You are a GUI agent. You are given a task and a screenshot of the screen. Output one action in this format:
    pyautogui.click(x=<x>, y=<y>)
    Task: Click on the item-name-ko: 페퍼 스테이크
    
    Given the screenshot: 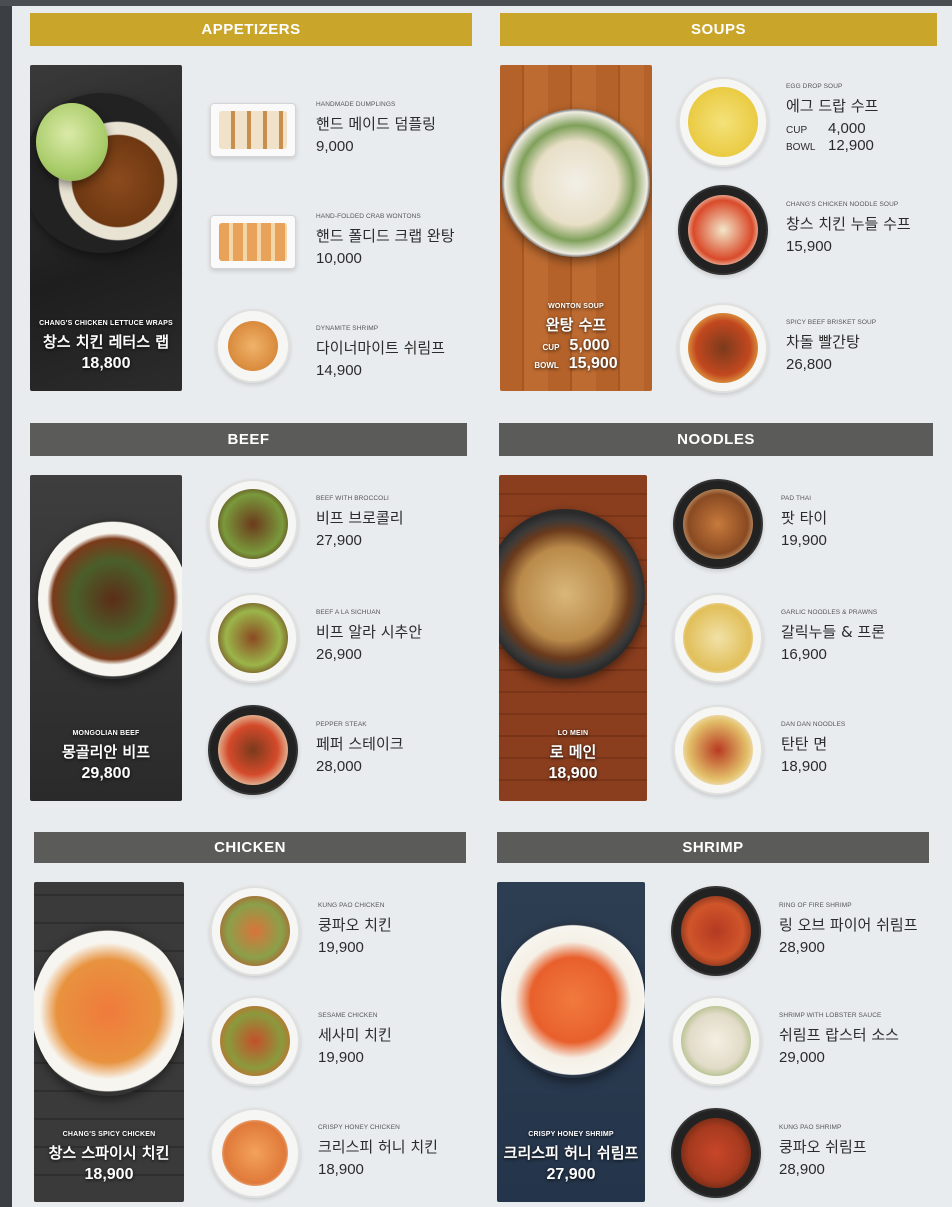 What is the action you would take?
    pyautogui.click(x=360, y=744)
    